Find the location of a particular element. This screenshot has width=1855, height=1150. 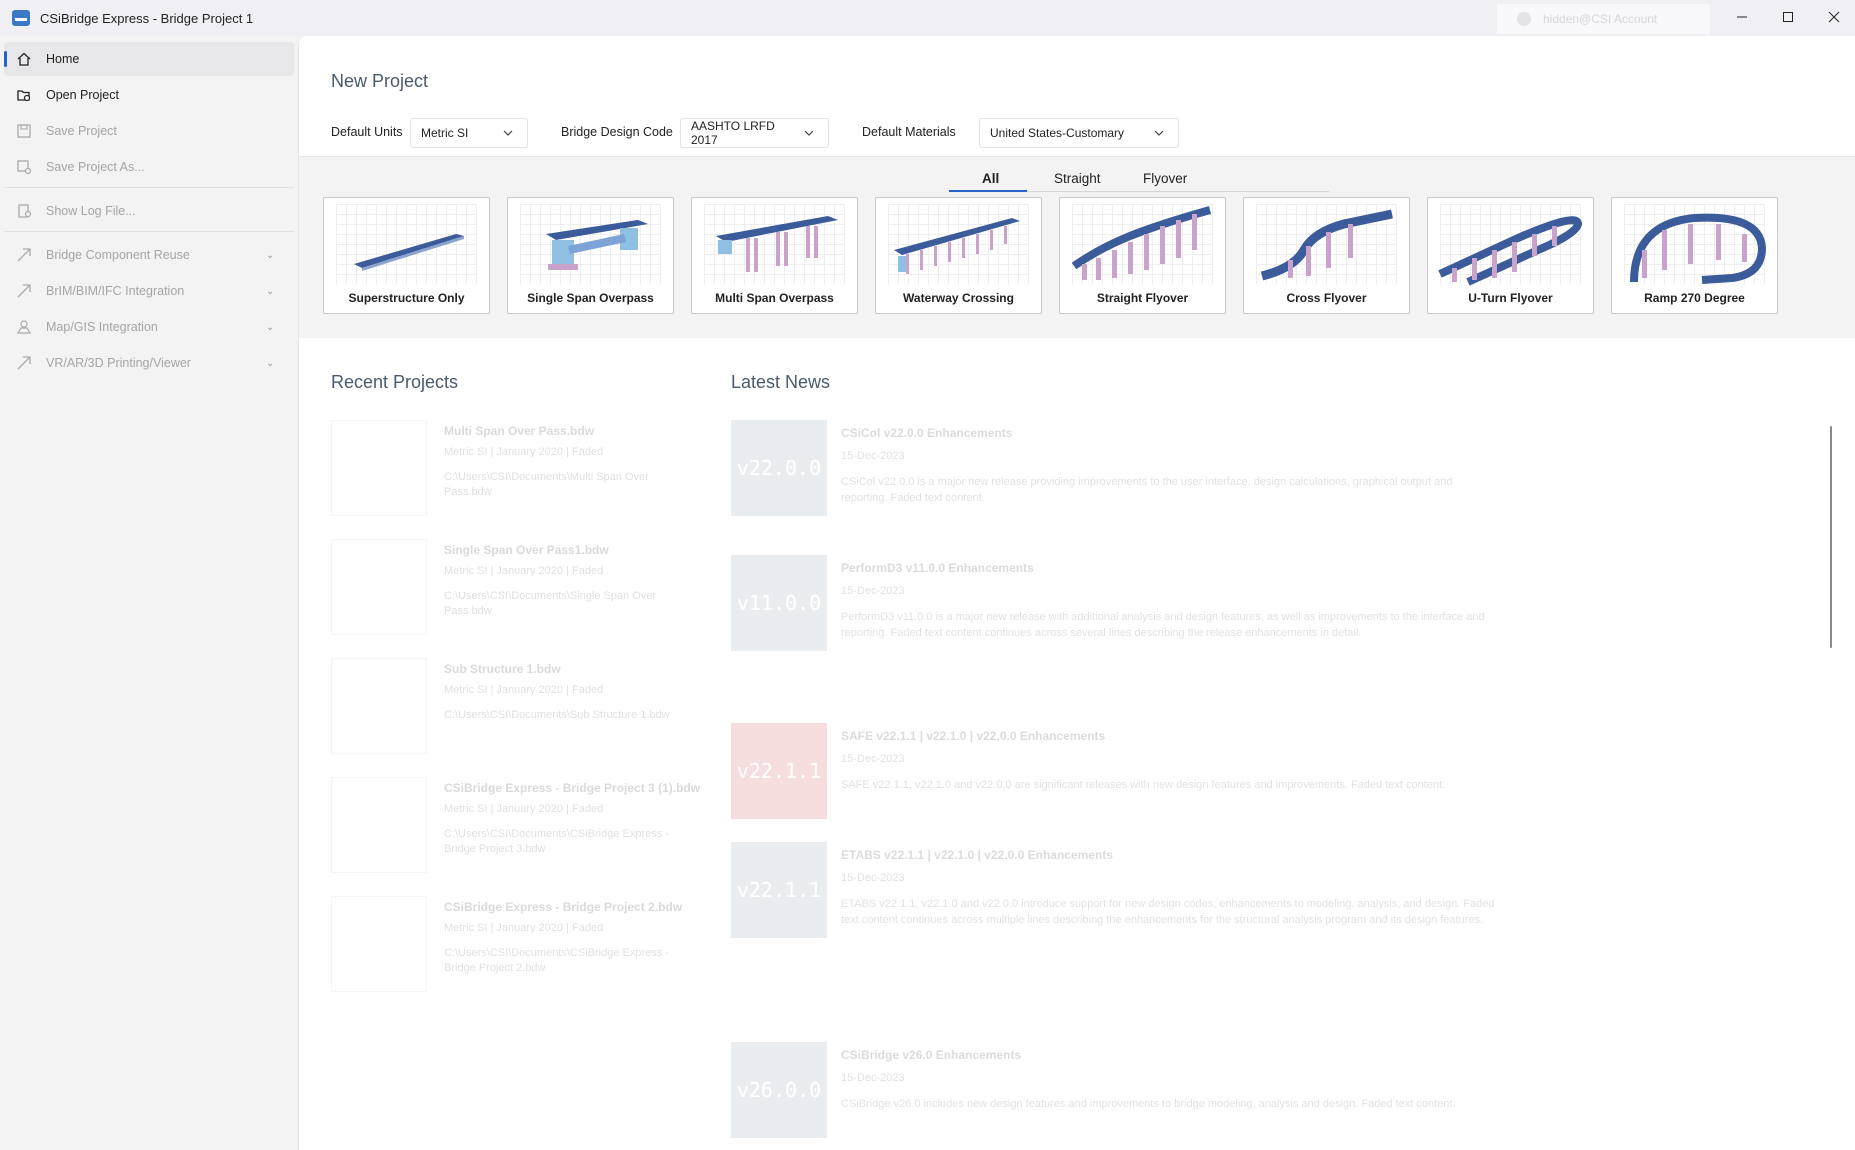

save-icon is located at coordinates (24, 131).